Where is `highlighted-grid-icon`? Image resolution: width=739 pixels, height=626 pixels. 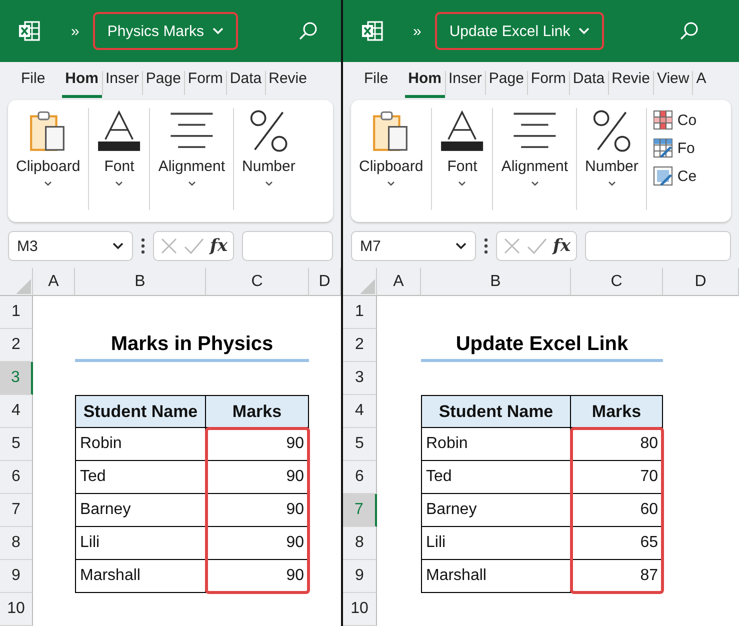
highlighted-grid-icon is located at coordinates (663, 120).